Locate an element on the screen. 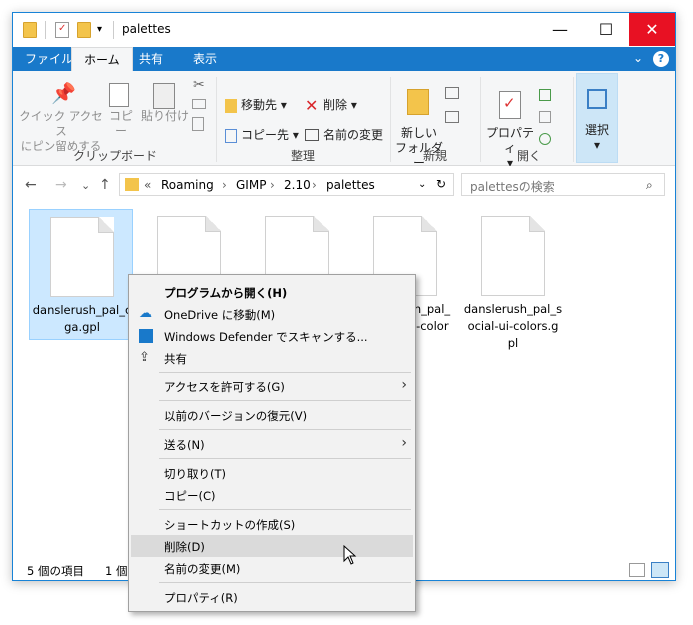 The image size is (693, 625). shield-icon is located at coordinates (146, 336).